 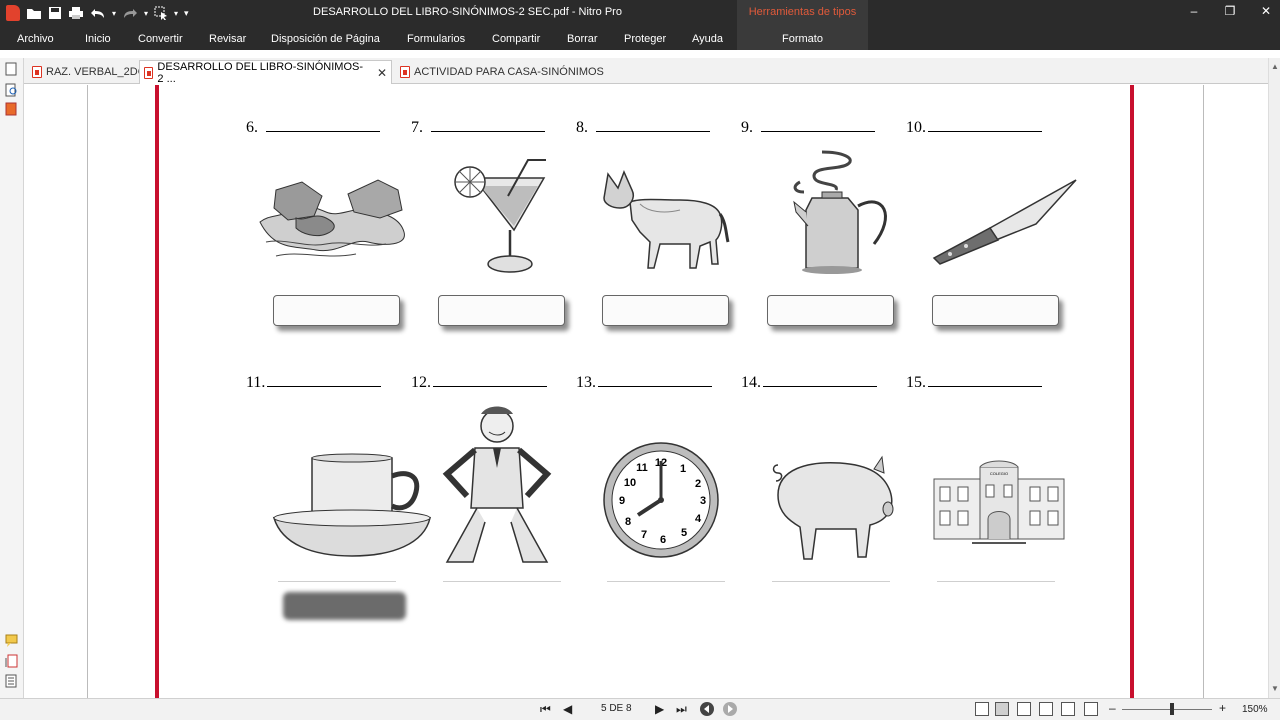 I want to click on close-tab-icon: ✕, so click(x=382, y=73).